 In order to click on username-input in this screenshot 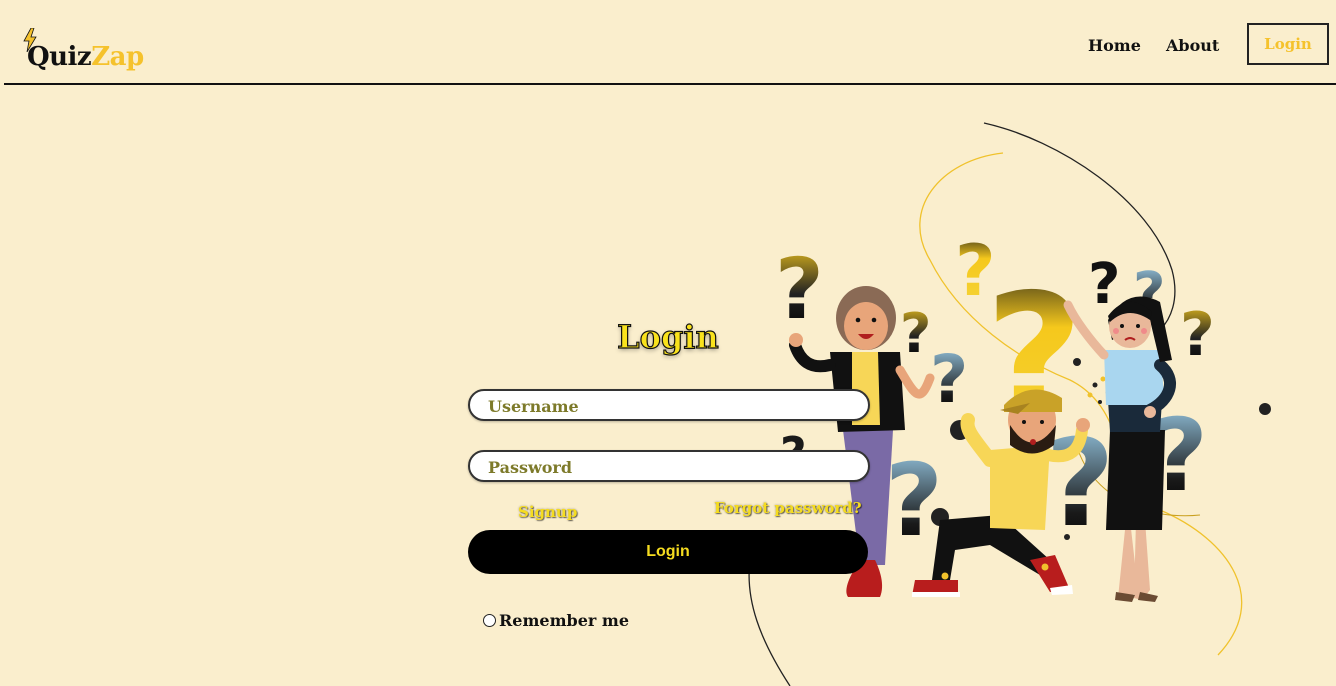, I will do `click(668, 406)`.